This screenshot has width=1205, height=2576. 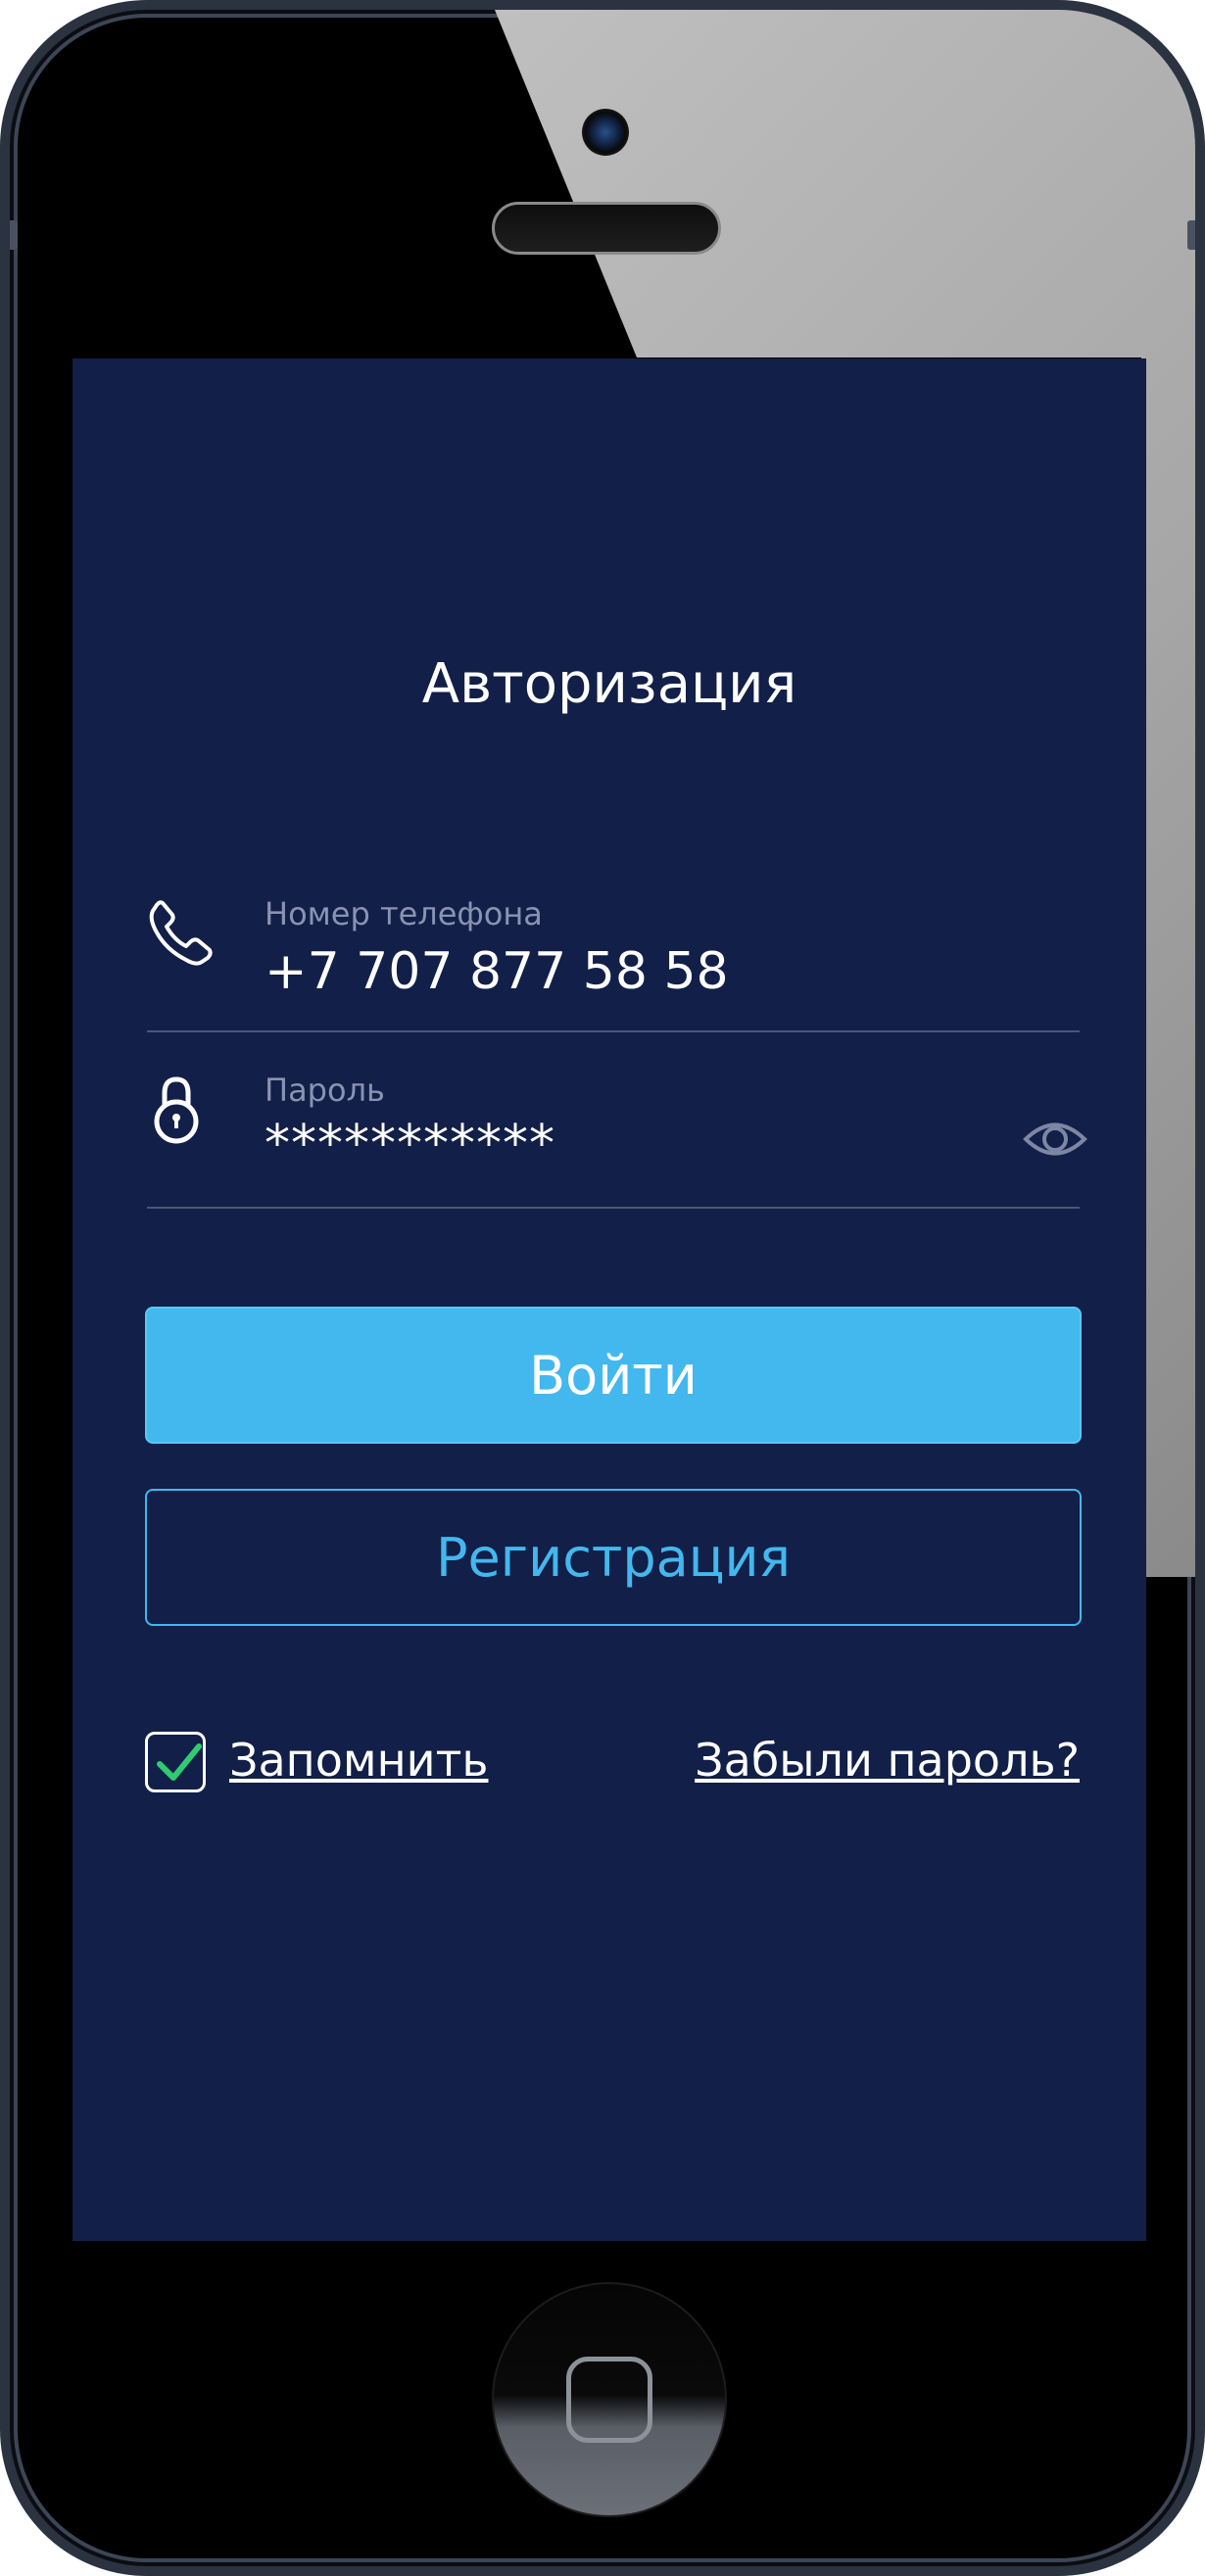 I want to click on side-button-left, so click(x=14, y=235).